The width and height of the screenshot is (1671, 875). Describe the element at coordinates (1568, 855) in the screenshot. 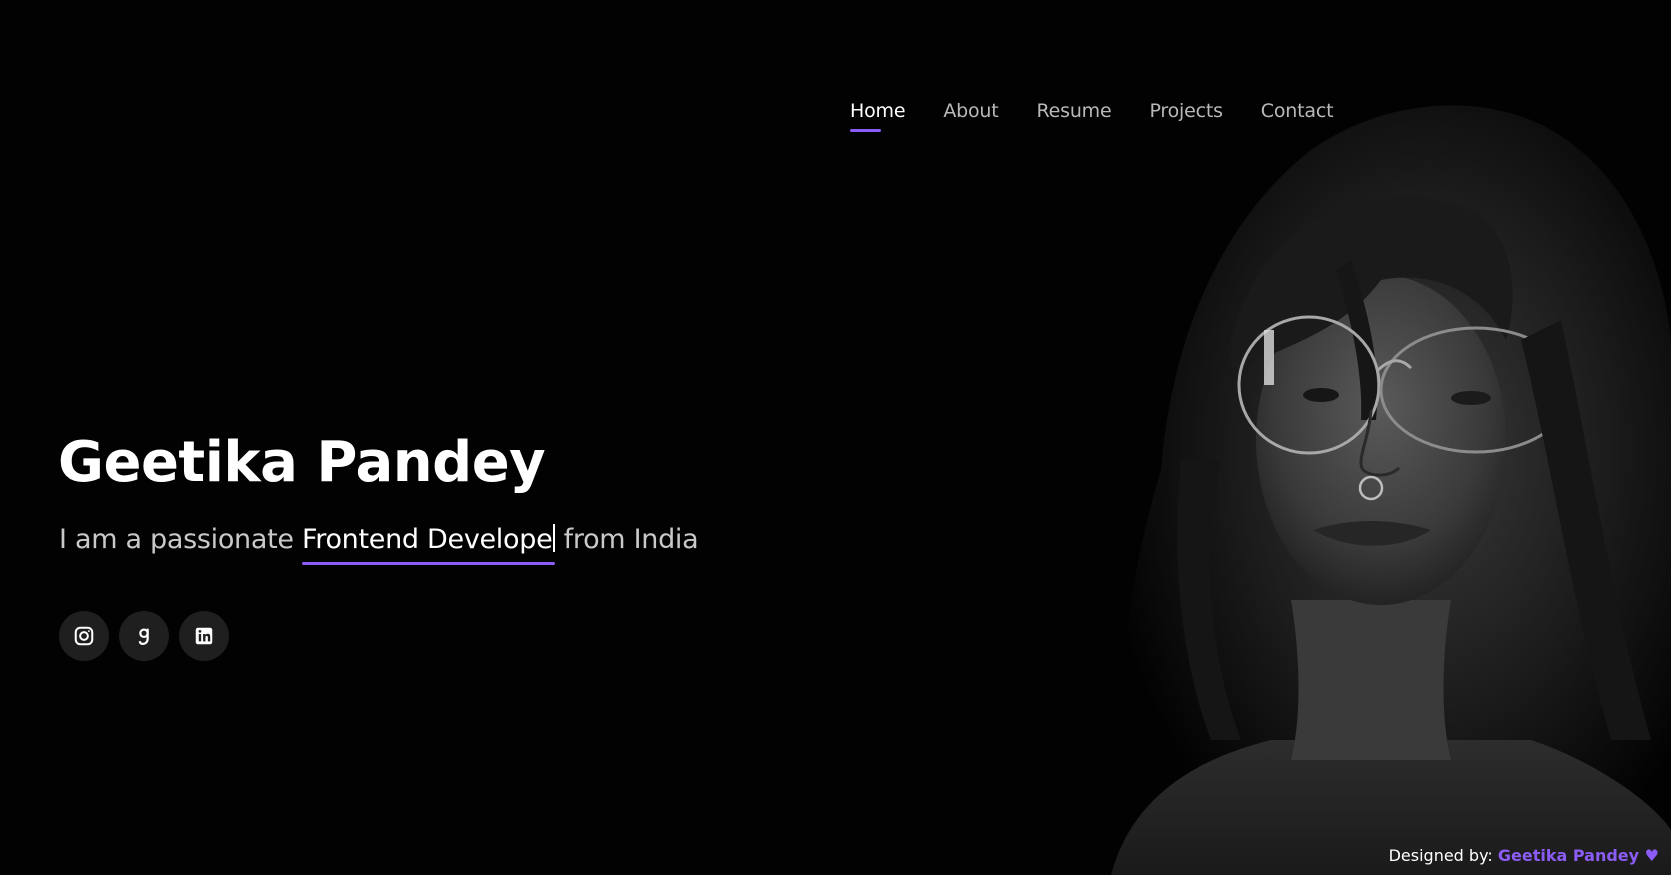

I see `author-name: Geetika Pandey` at that location.